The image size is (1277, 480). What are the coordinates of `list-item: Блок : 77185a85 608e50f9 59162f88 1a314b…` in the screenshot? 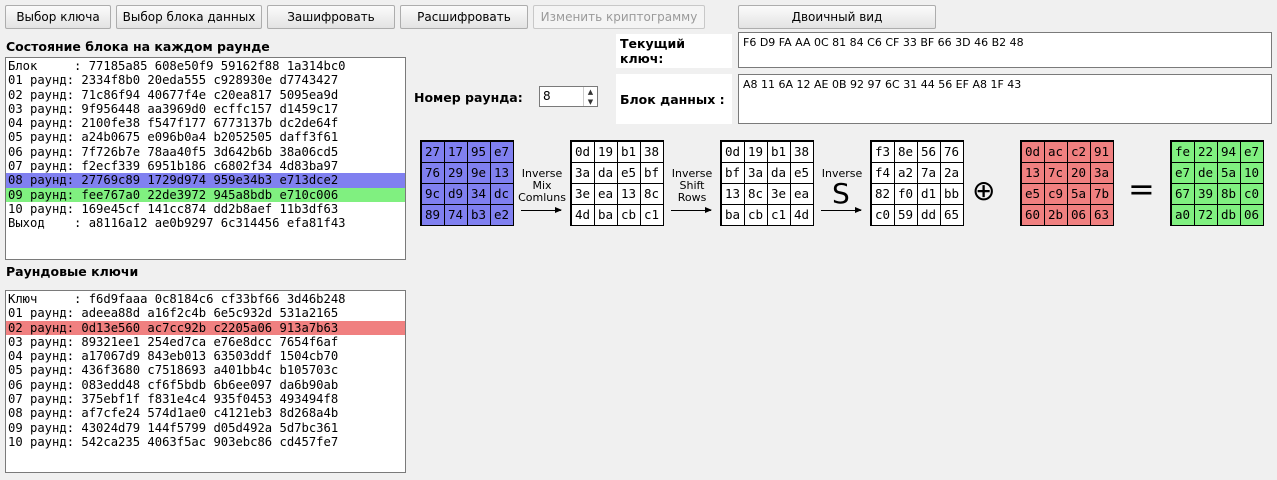 It's located at (205, 66).